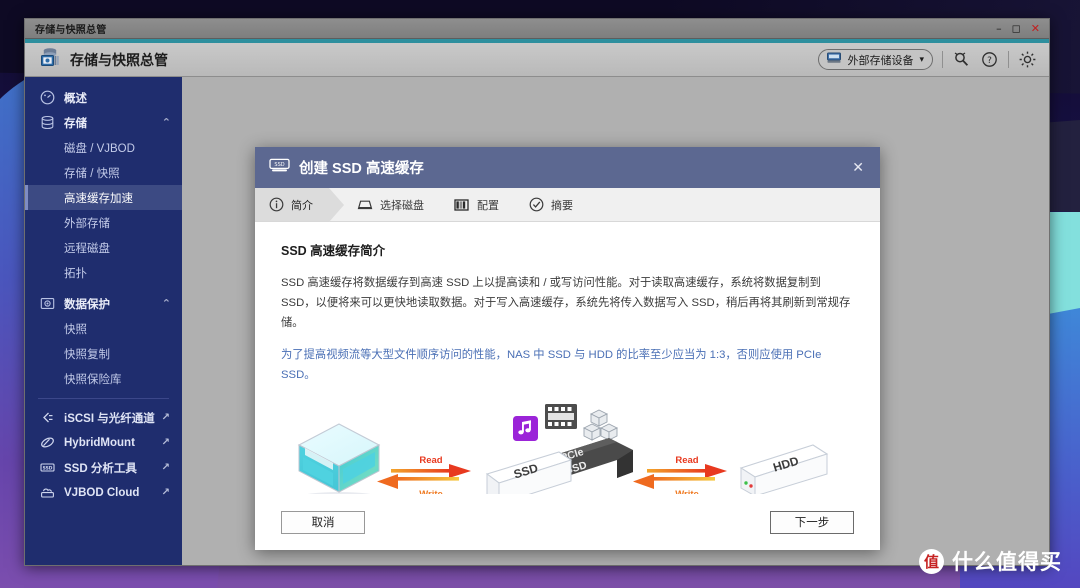 Image resolution: width=1080 pixels, height=588 pixels. Describe the element at coordinates (103, 272) in the screenshot. I see `sidebar-item-topology: 拓扑` at that location.